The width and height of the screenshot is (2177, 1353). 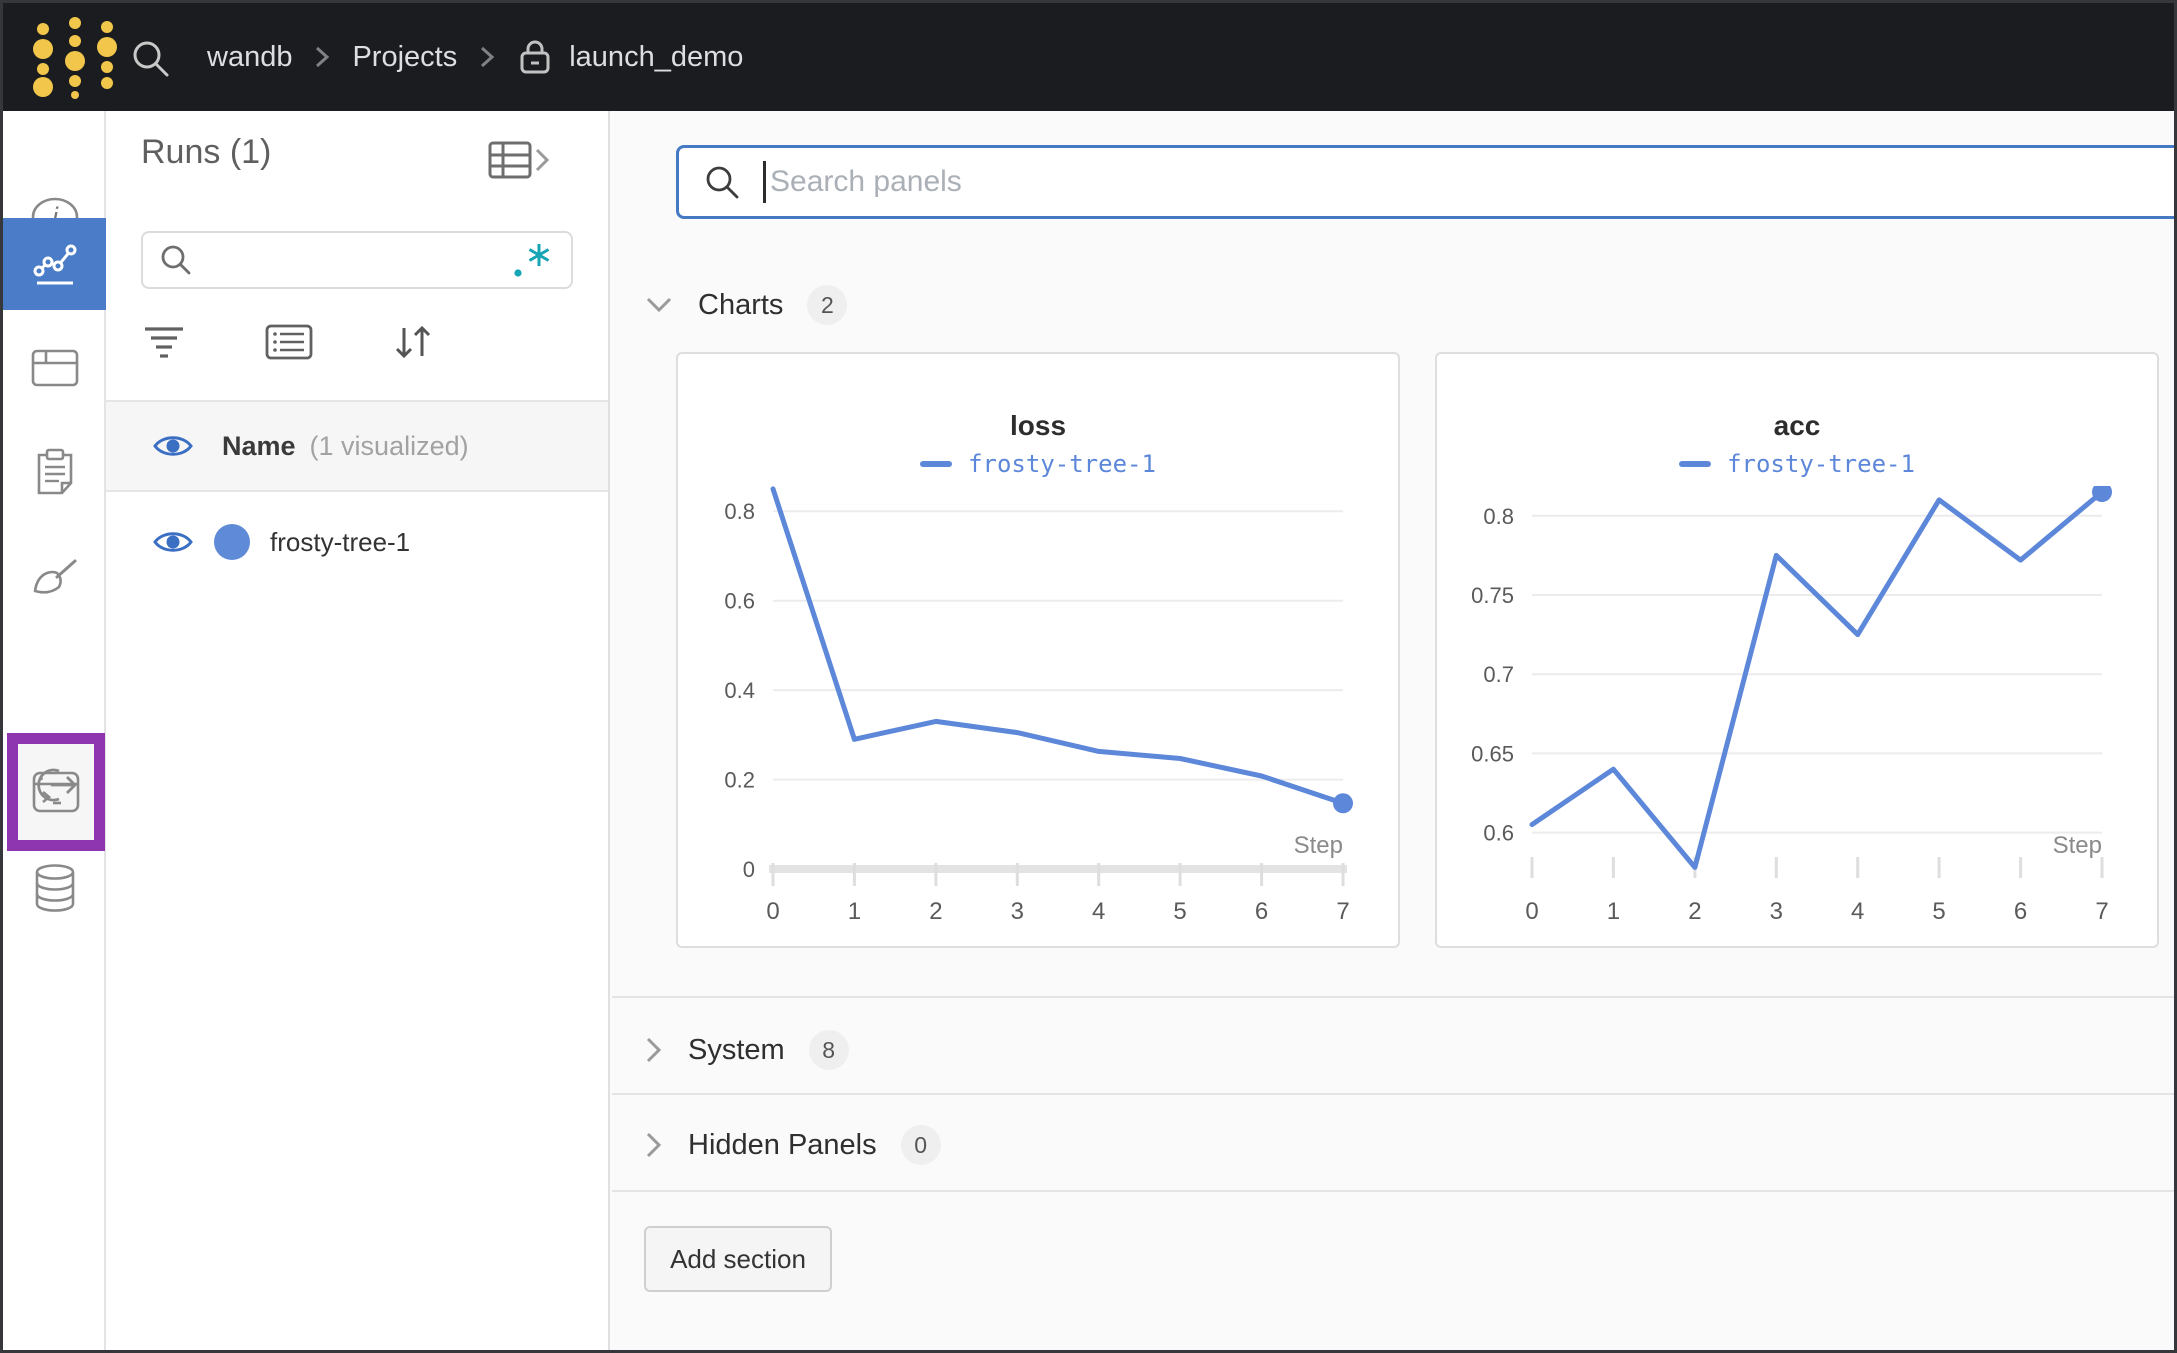 What do you see at coordinates (206, 152) in the screenshot?
I see `runs-count-title: Runs (1)` at bounding box center [206, 152].